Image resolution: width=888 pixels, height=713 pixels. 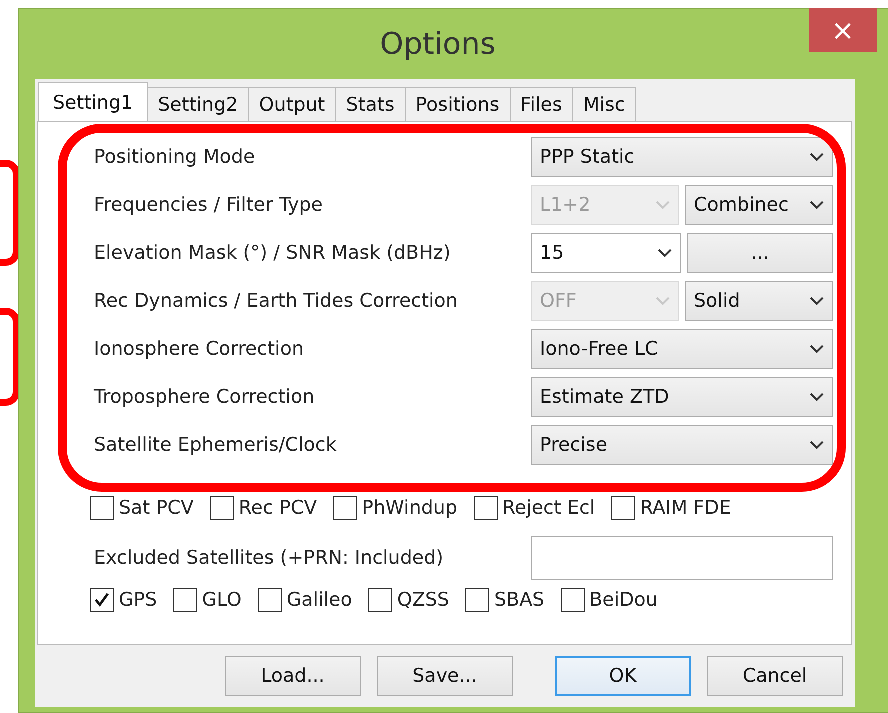 I want to click on checkbox-label: BeiDou, so click(x=624, y=600).